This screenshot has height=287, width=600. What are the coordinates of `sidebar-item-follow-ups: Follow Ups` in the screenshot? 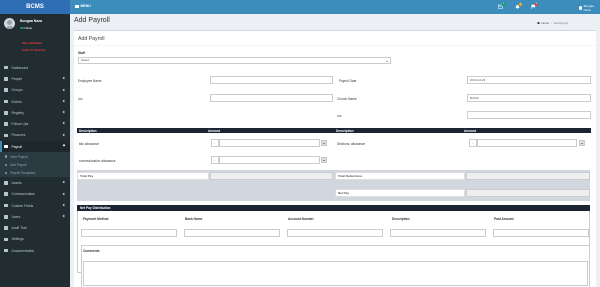 It's located at (35, 123).